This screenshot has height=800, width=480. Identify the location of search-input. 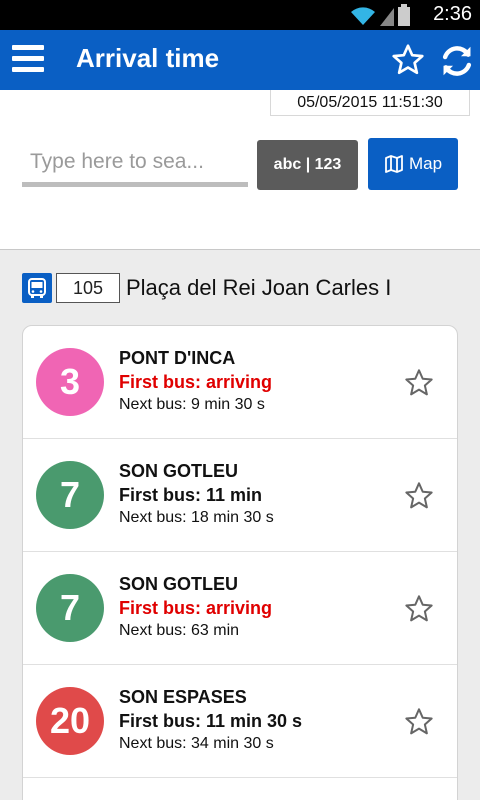
(135, 162).